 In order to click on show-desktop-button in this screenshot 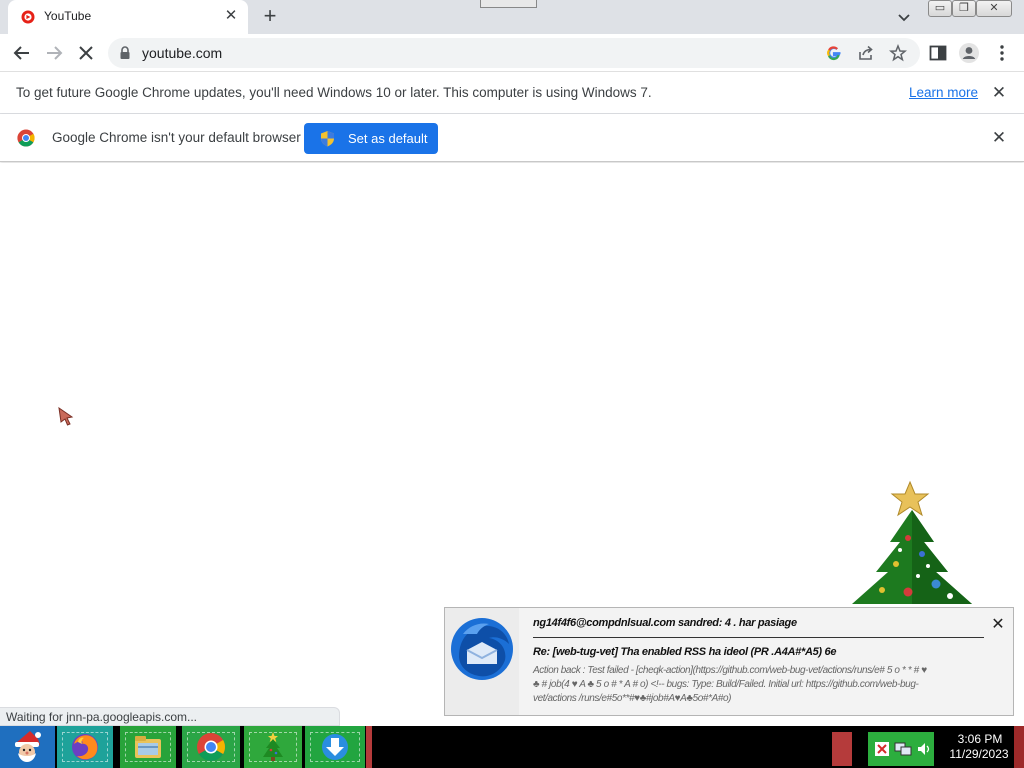, I will do `click(1019, 747)`.